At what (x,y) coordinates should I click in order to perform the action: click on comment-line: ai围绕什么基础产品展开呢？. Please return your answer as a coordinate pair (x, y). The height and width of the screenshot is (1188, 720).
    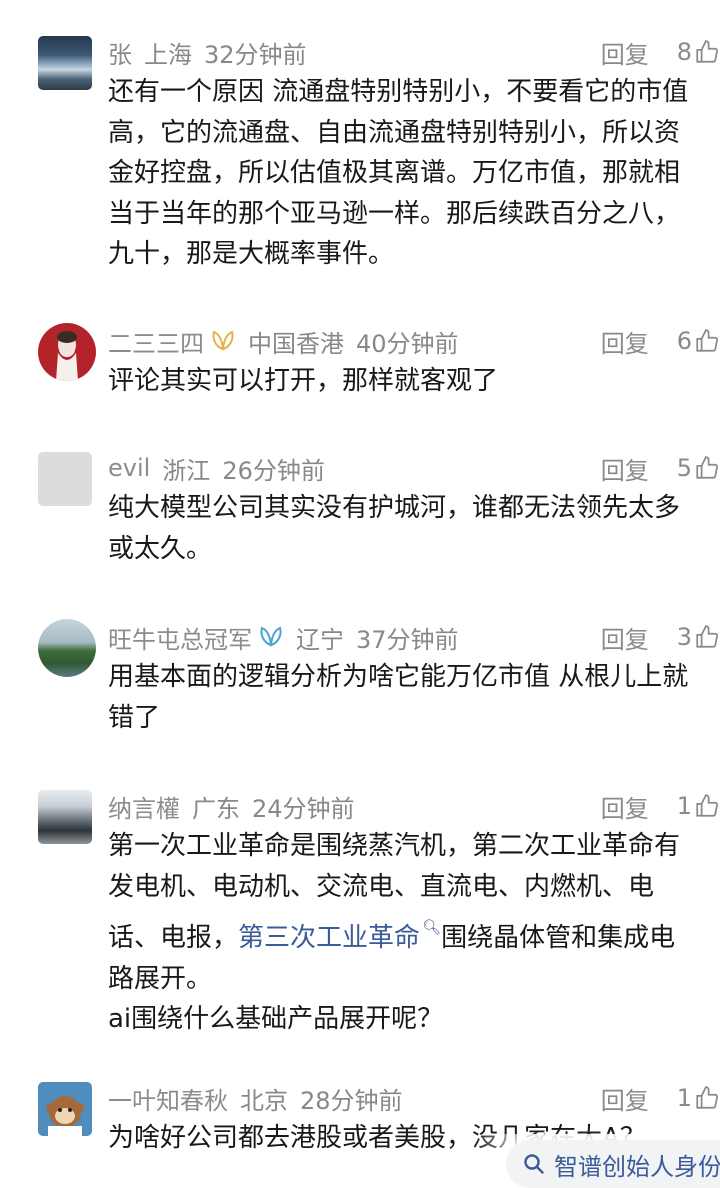
    Looking at the image, I should click on (276, 1019).